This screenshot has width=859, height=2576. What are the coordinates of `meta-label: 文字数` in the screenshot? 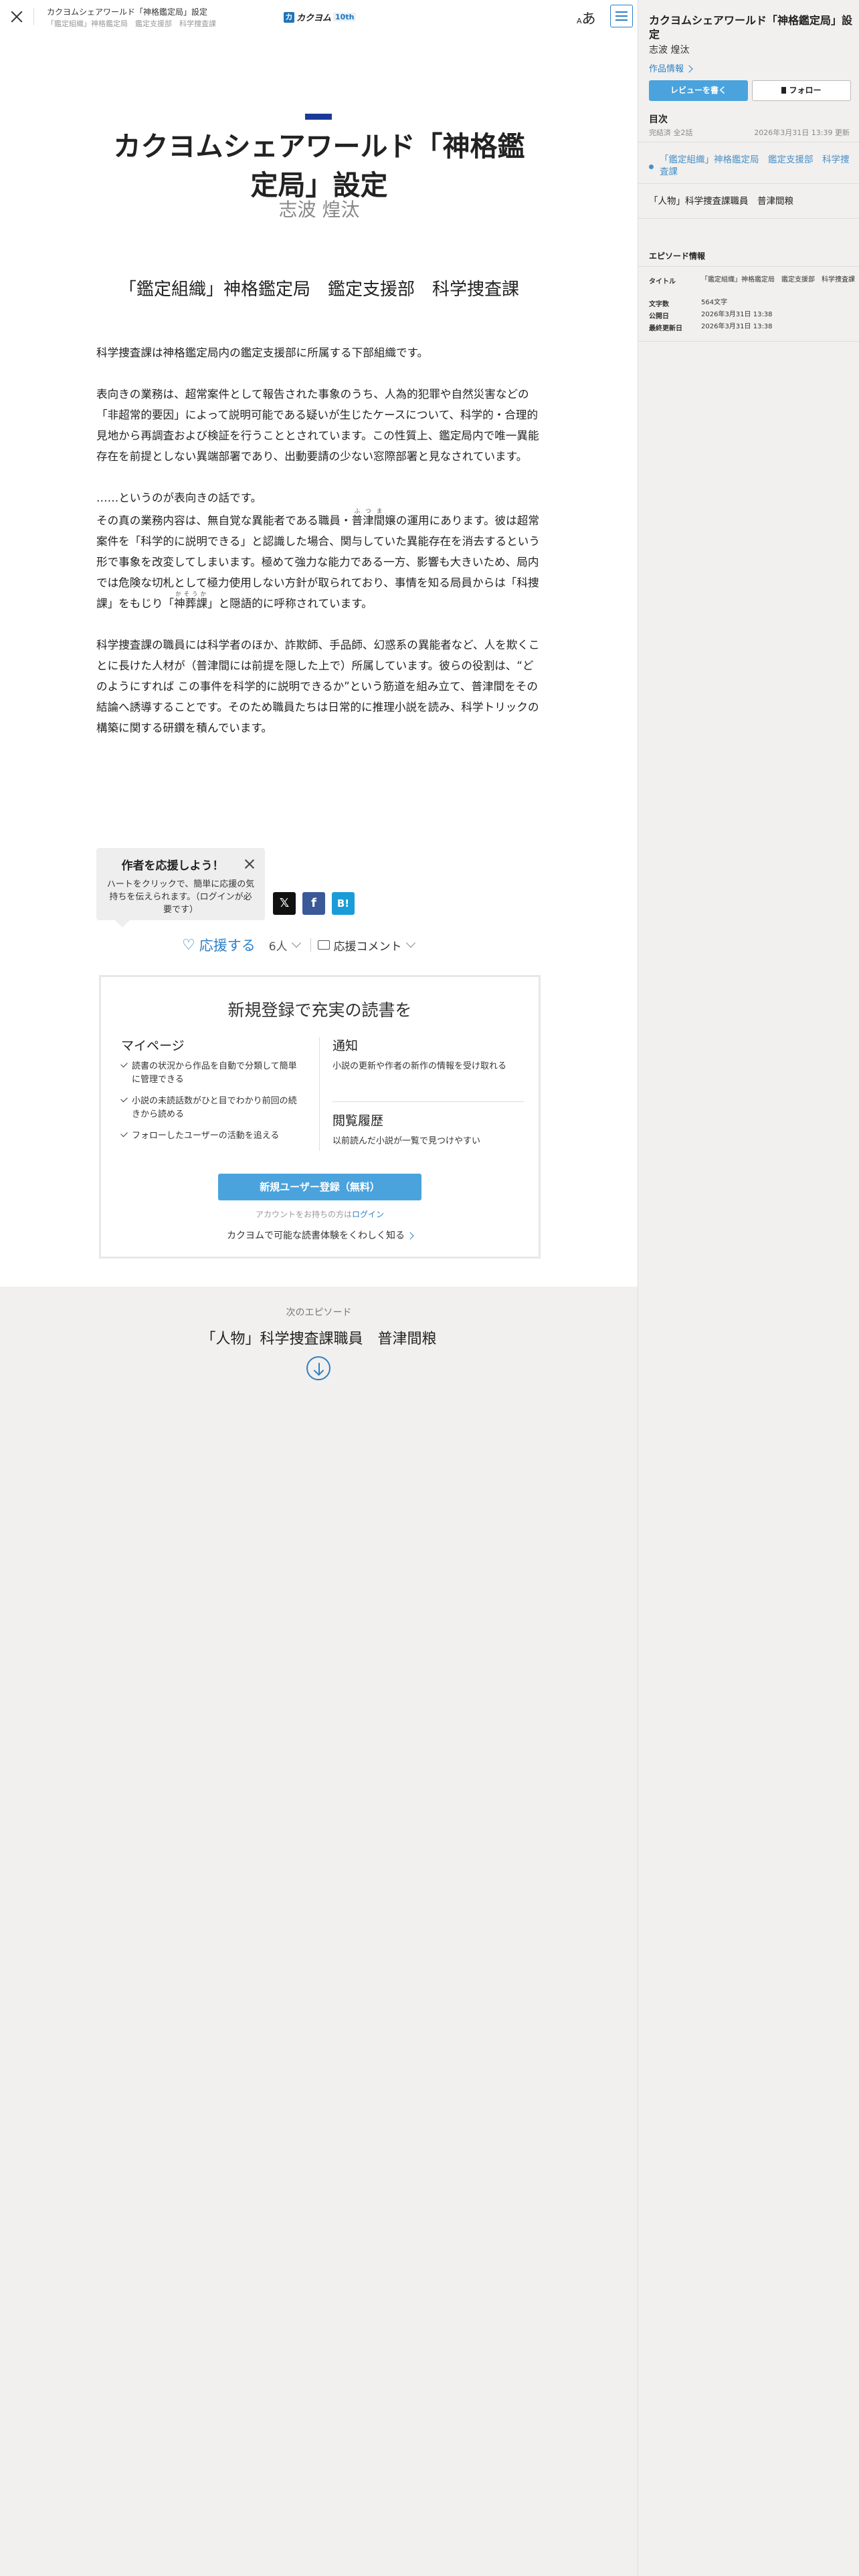 It's located at (659, 304).